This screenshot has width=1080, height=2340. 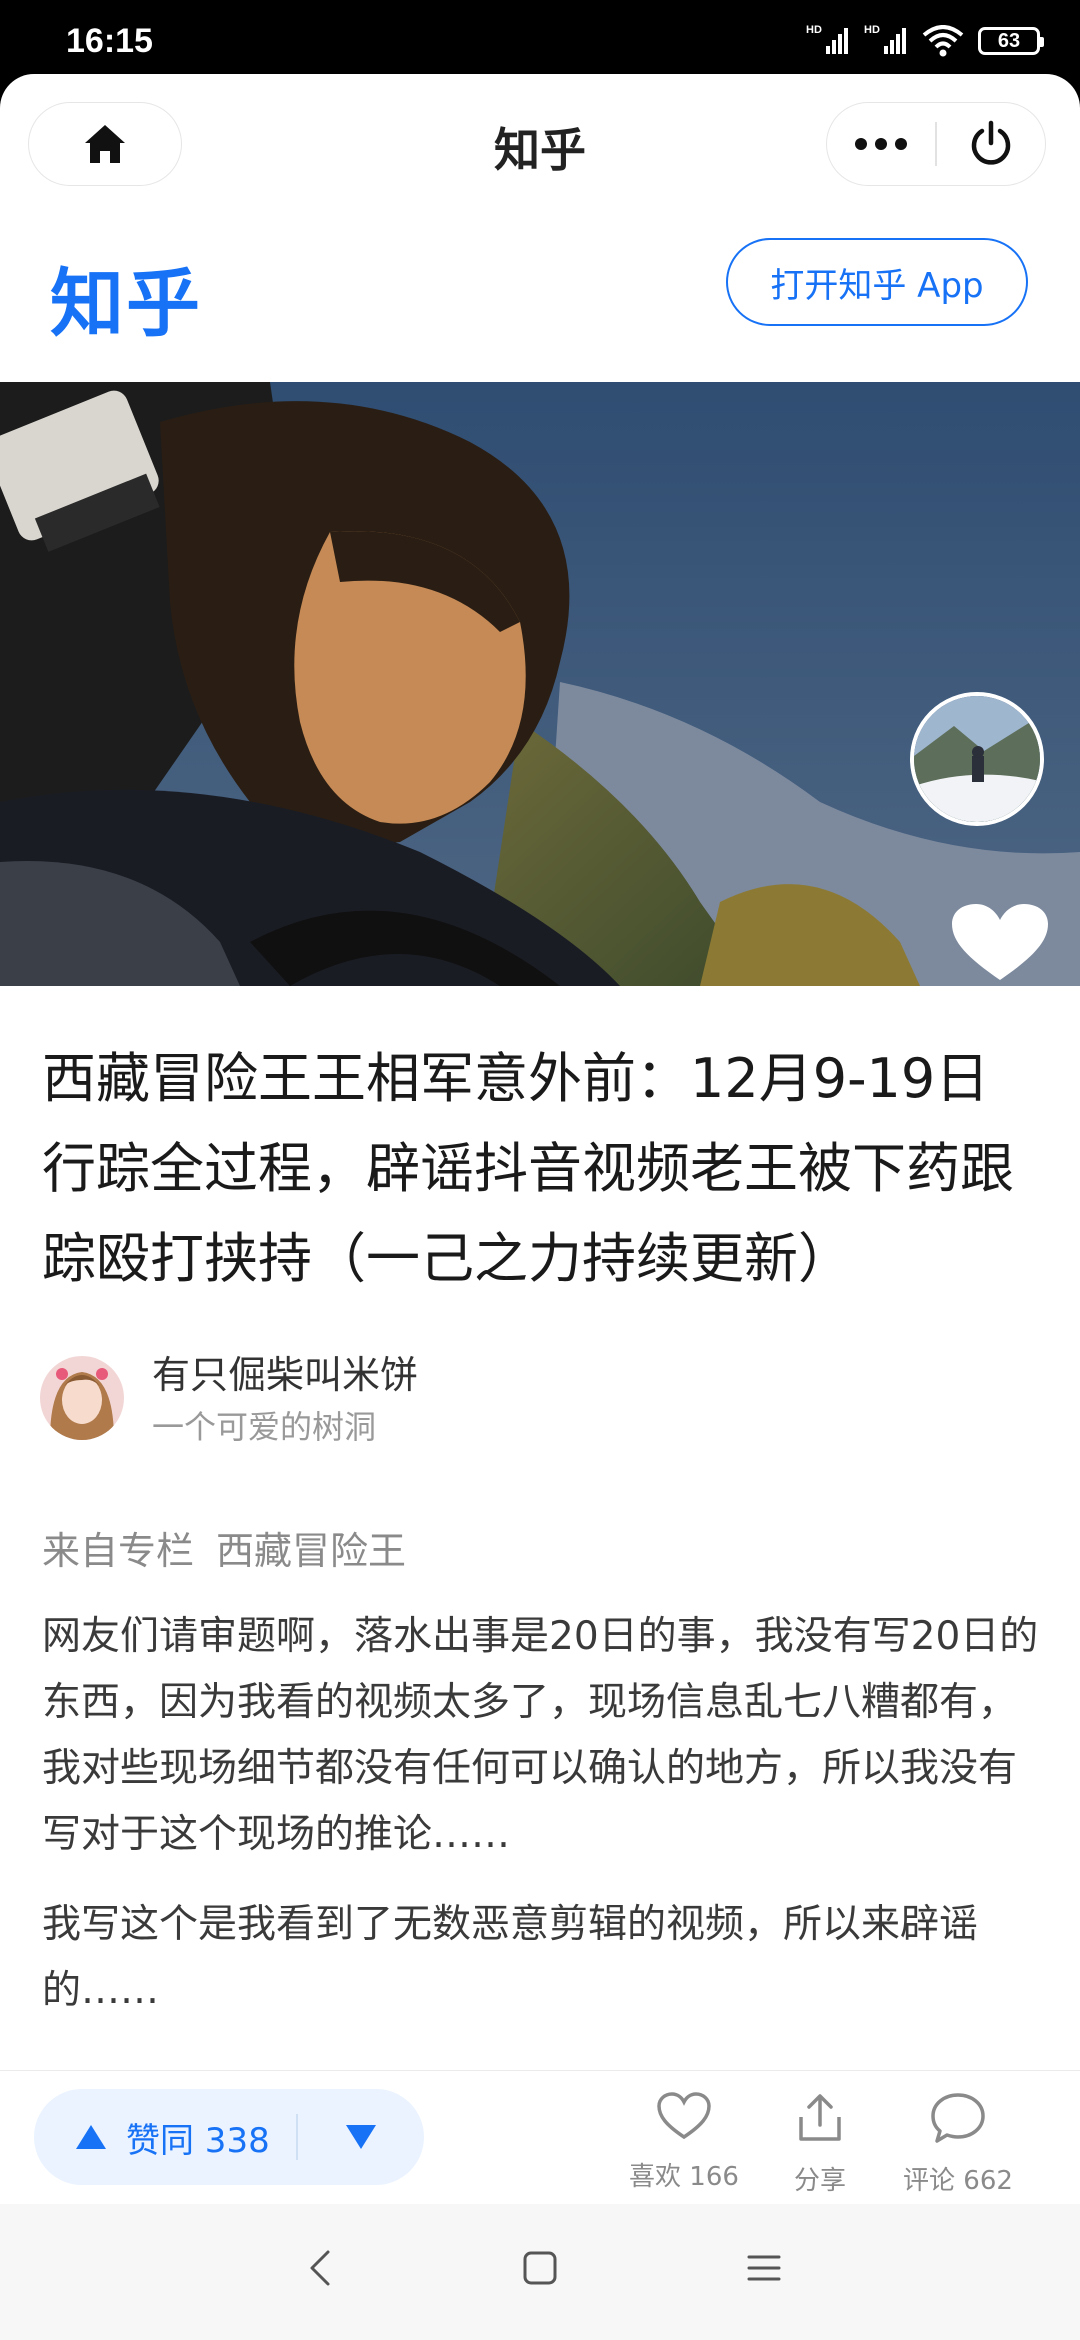 I want to click on status-icons: HD HD 63, so click(x=925, y=41).